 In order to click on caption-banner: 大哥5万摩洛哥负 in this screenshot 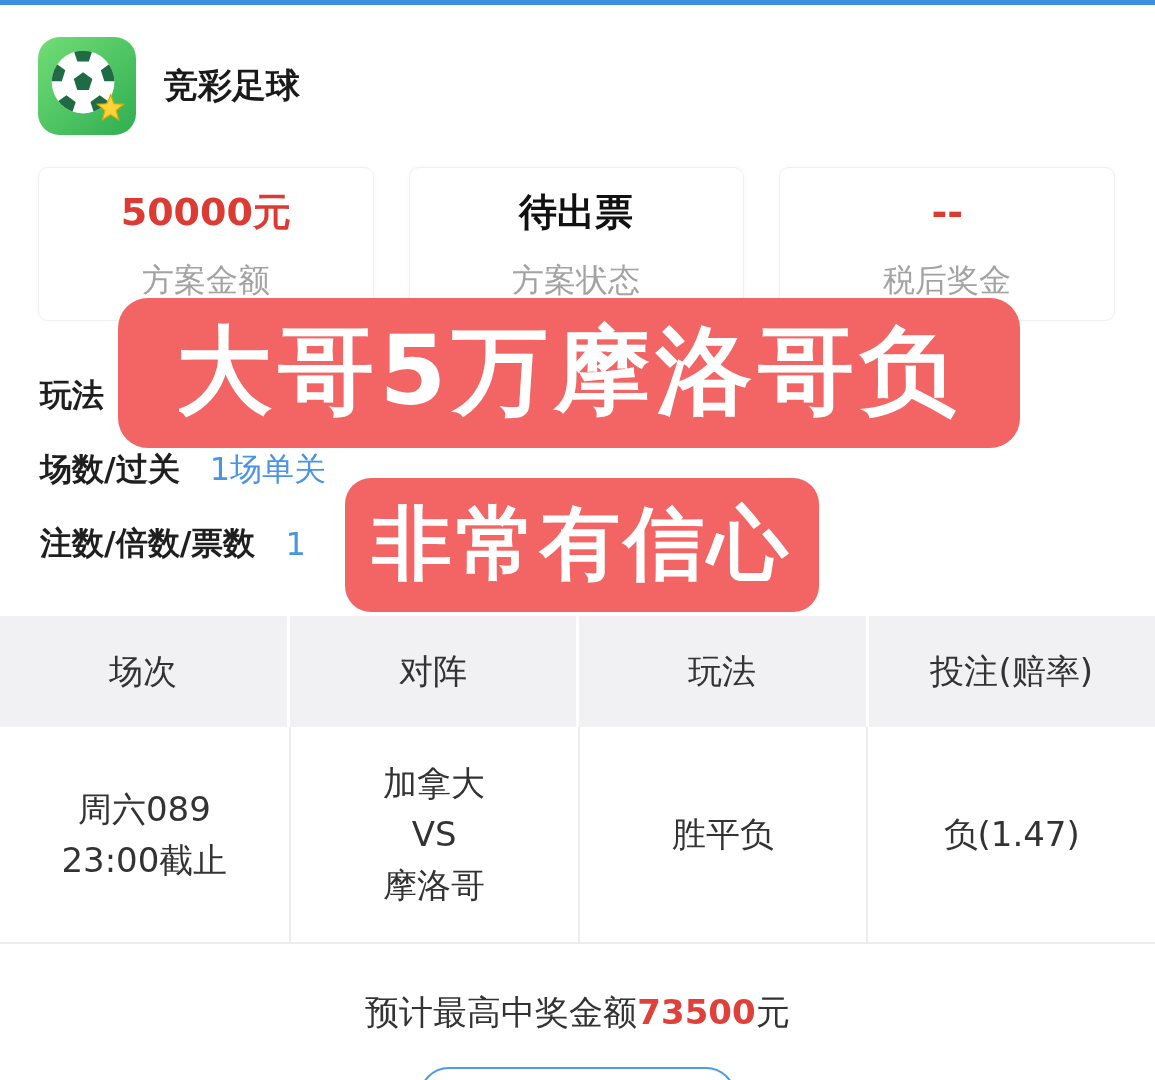, I will do `click(569, 373)`.